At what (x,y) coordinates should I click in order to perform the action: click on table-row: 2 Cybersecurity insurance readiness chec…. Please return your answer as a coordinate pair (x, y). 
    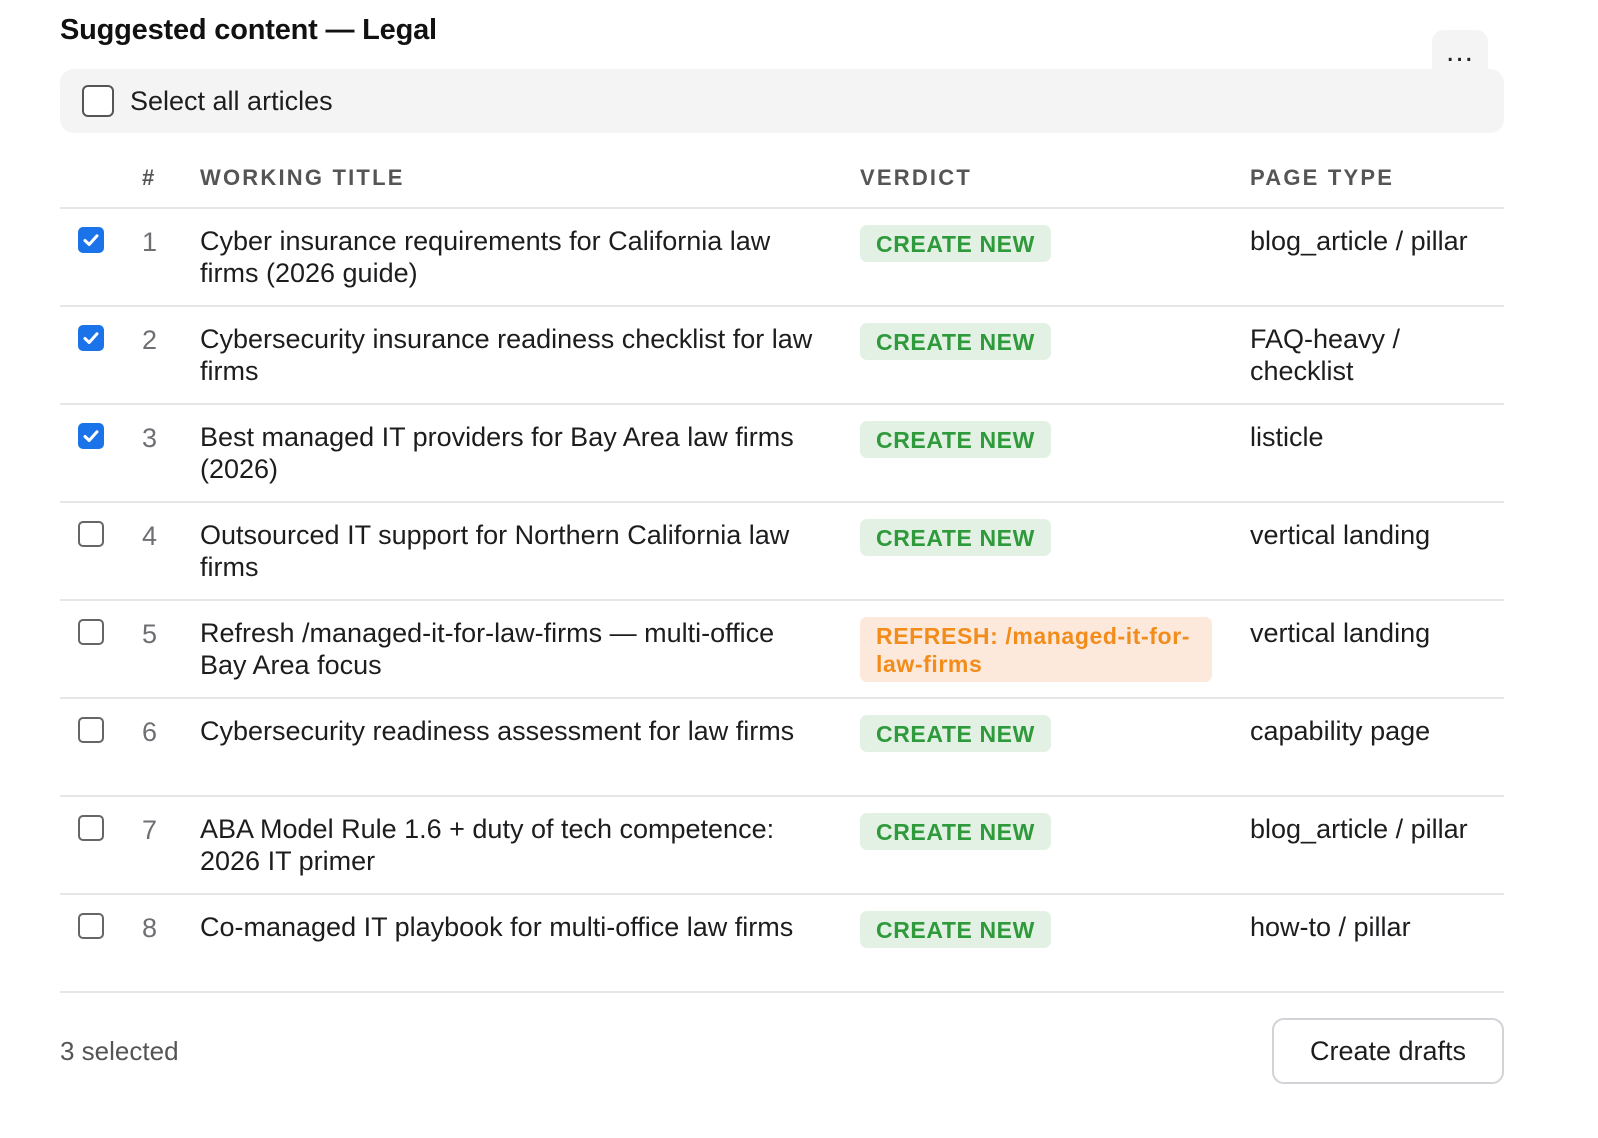
    Looking at the image, I should click on (782, 356).